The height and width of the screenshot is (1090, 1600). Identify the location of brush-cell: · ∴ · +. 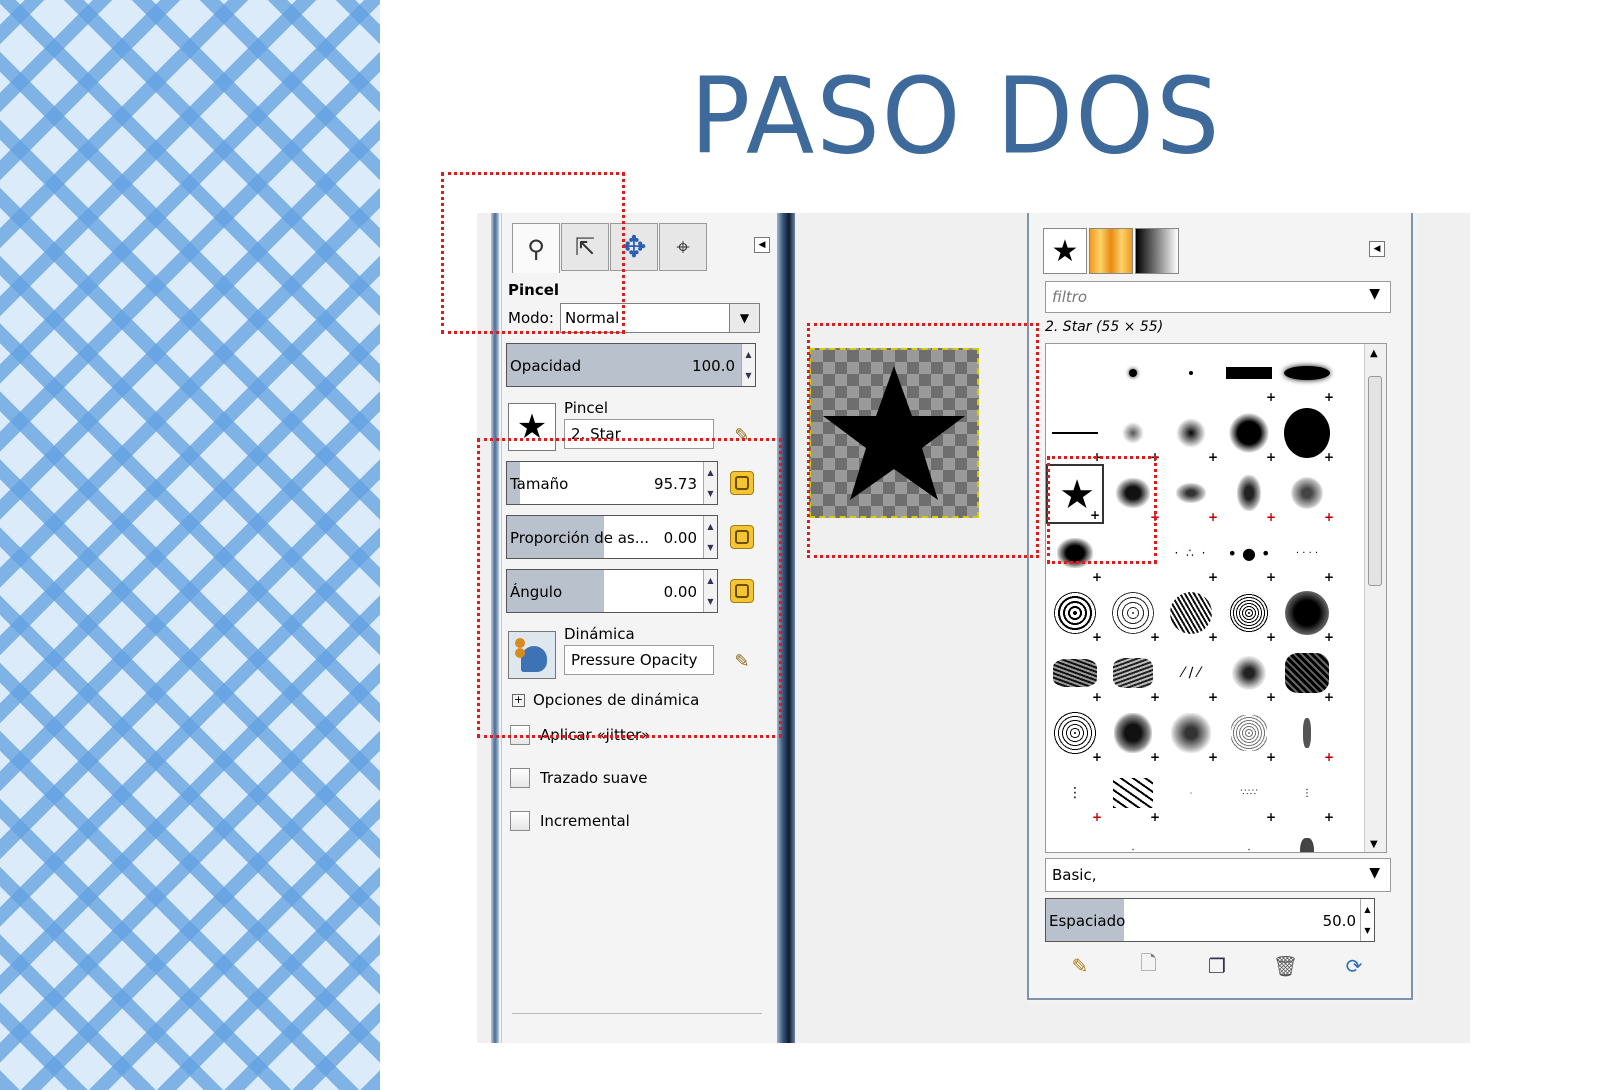
(1191, 554).